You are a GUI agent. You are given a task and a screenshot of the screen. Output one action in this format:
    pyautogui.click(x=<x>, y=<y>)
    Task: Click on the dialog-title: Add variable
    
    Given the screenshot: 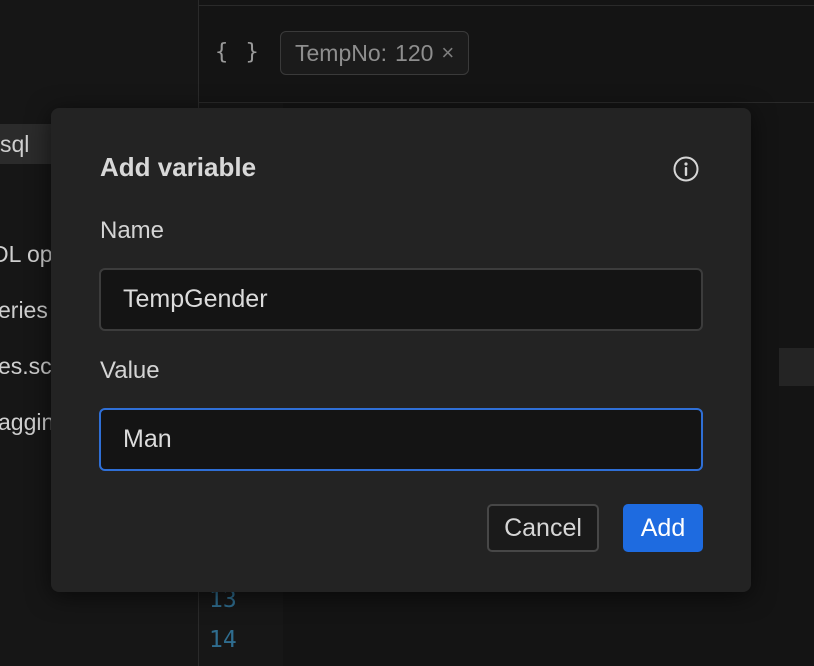 What is the action you would take?
    pyautogui.click(x=178, y=167)
    